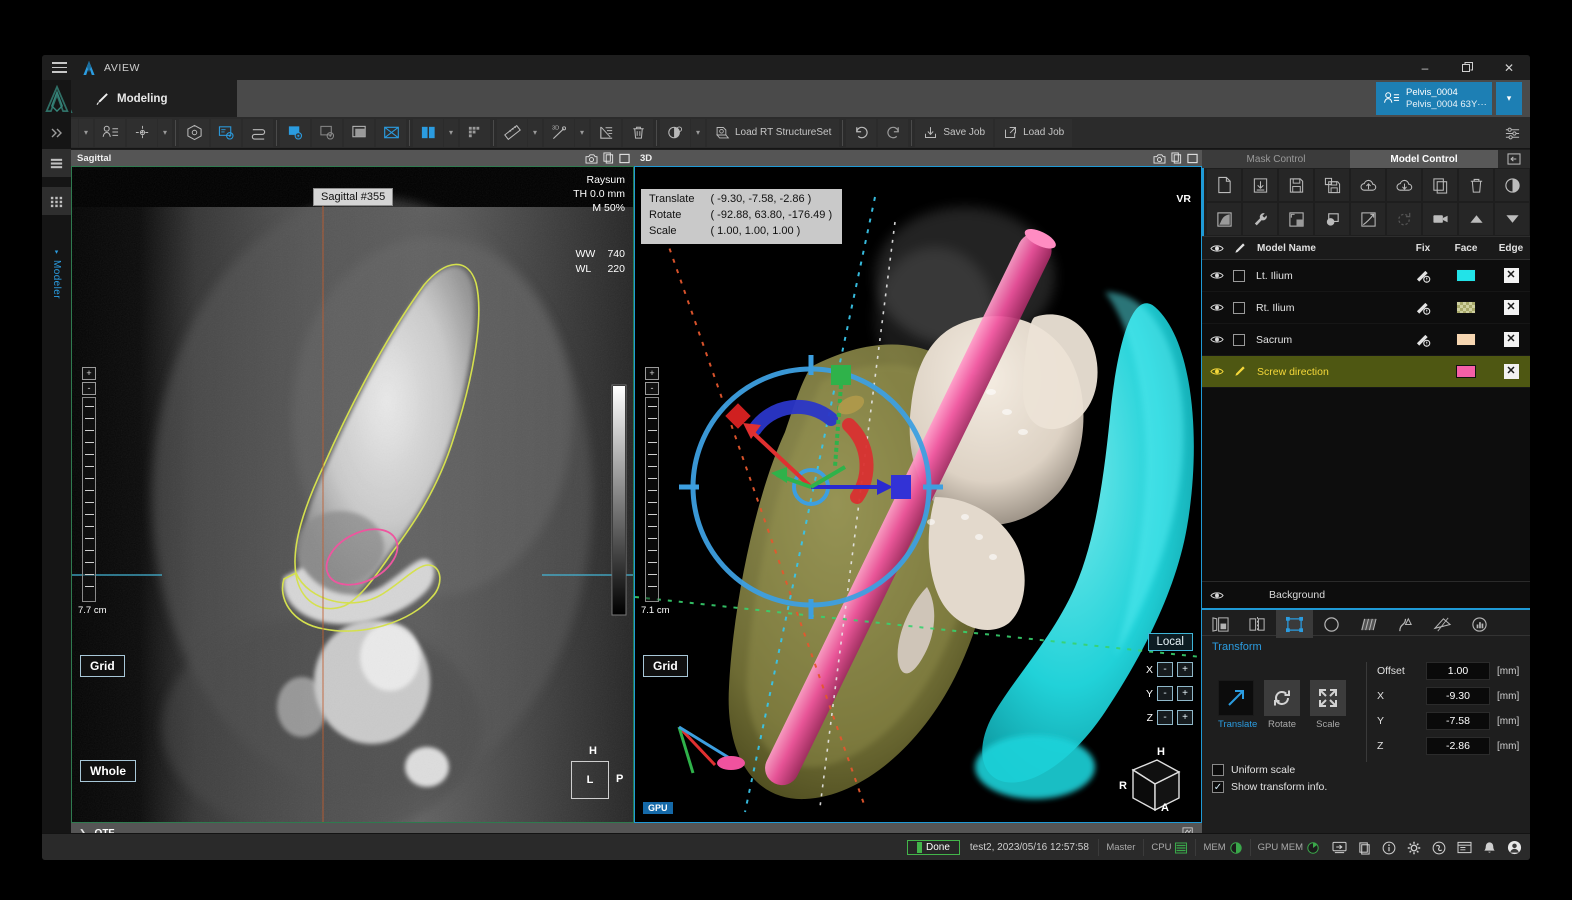  Describe the element at coordinates (1366, 308) in the screenshot. I see `model-row-rt-ilium: Rt. Ilium ✕` at that location.